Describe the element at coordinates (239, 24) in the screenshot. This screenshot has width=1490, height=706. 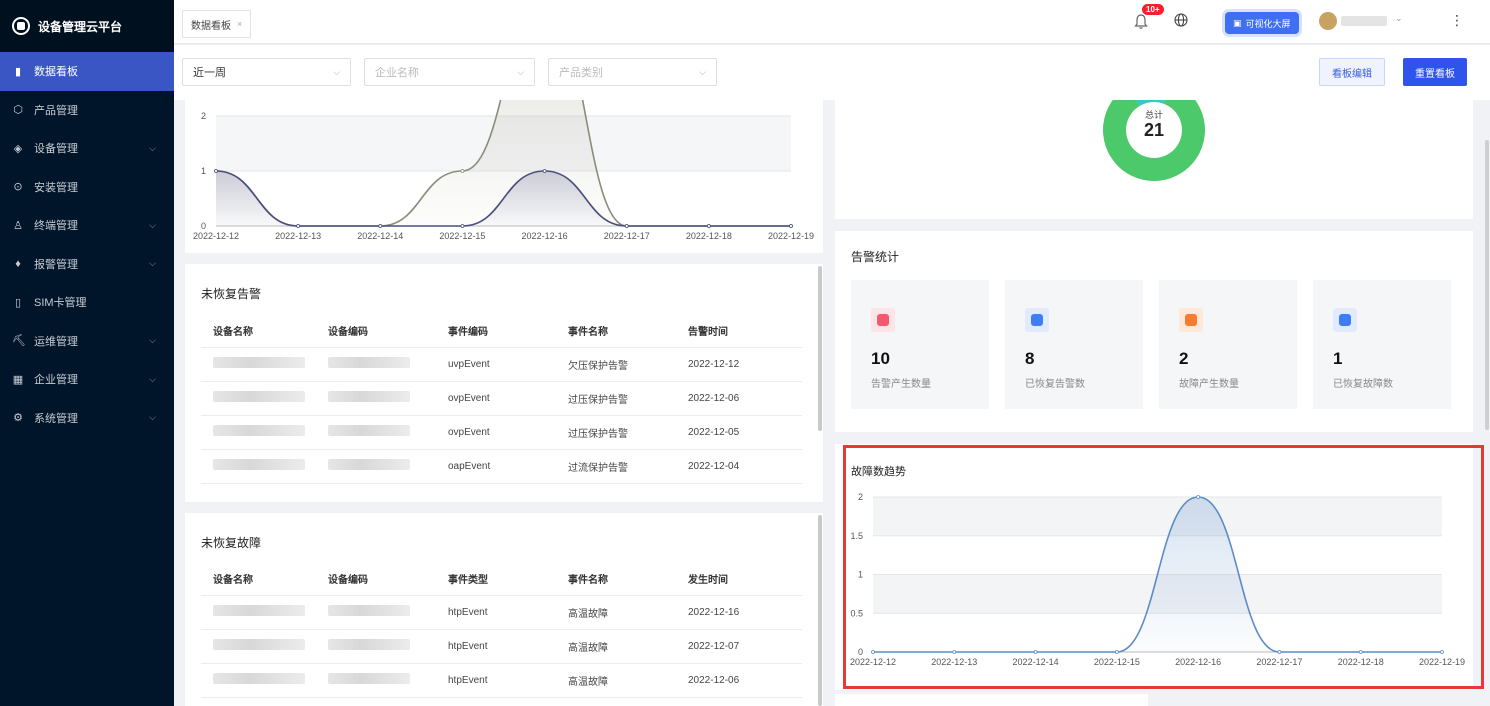
I see `close-icon: ×` at that location.